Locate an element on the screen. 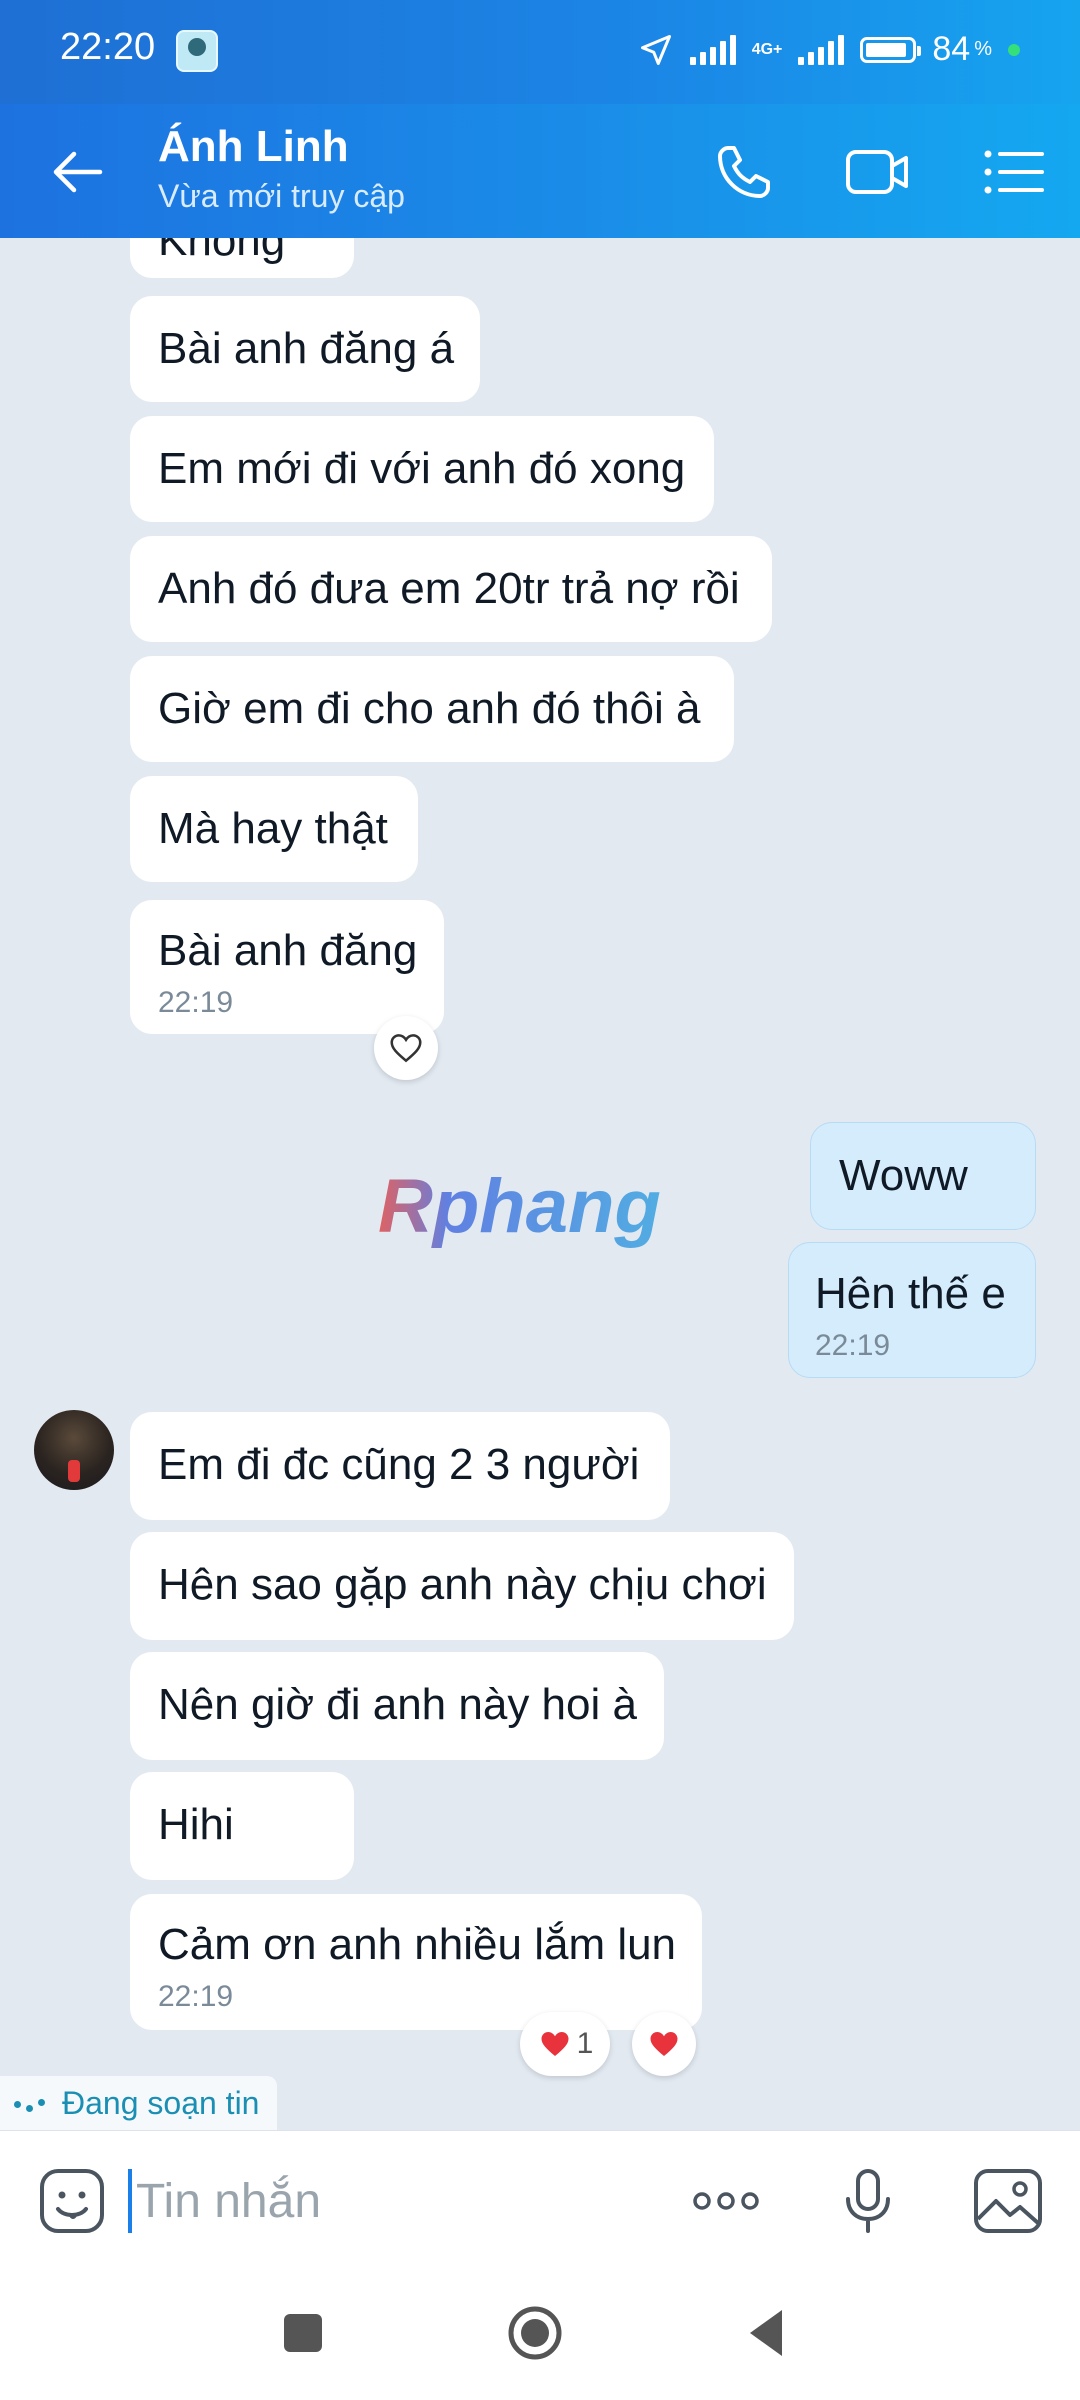 This screenshot has width=1080, height=2400. message-bubble: Em mới đi với anh đó xong is located at coordinates (422, 469).